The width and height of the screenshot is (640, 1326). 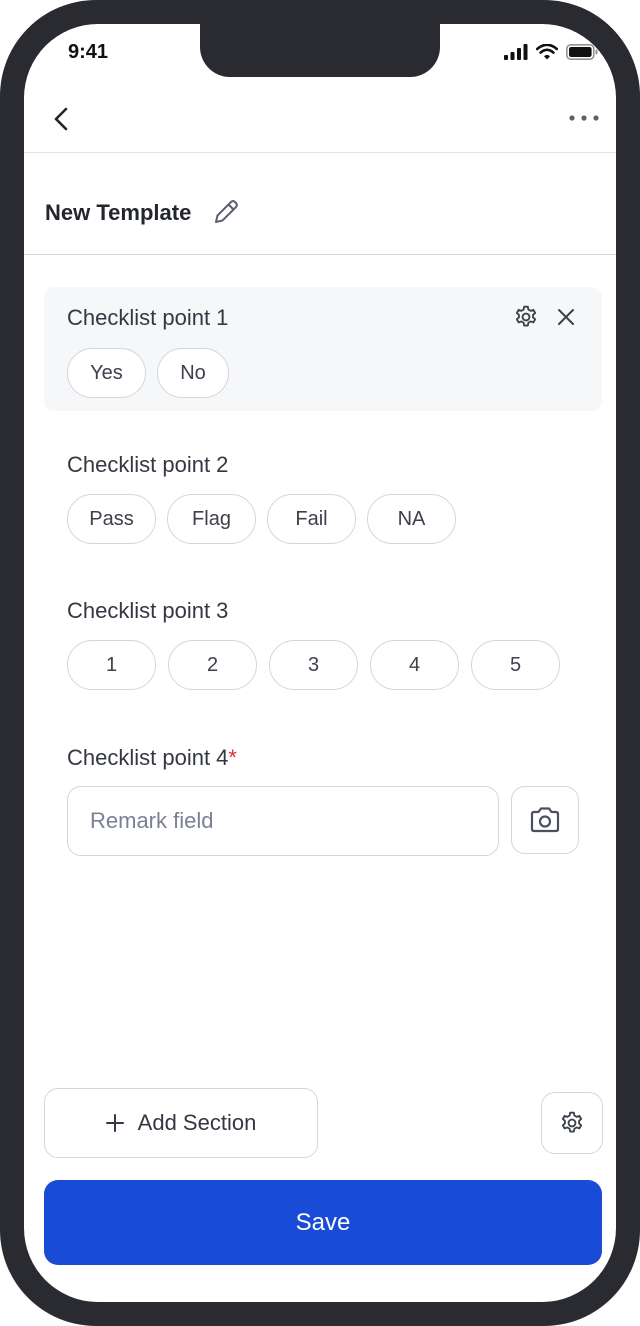 I want to click on checklist-point-1-label: Checklist point 1, so click(x=148, y=317).